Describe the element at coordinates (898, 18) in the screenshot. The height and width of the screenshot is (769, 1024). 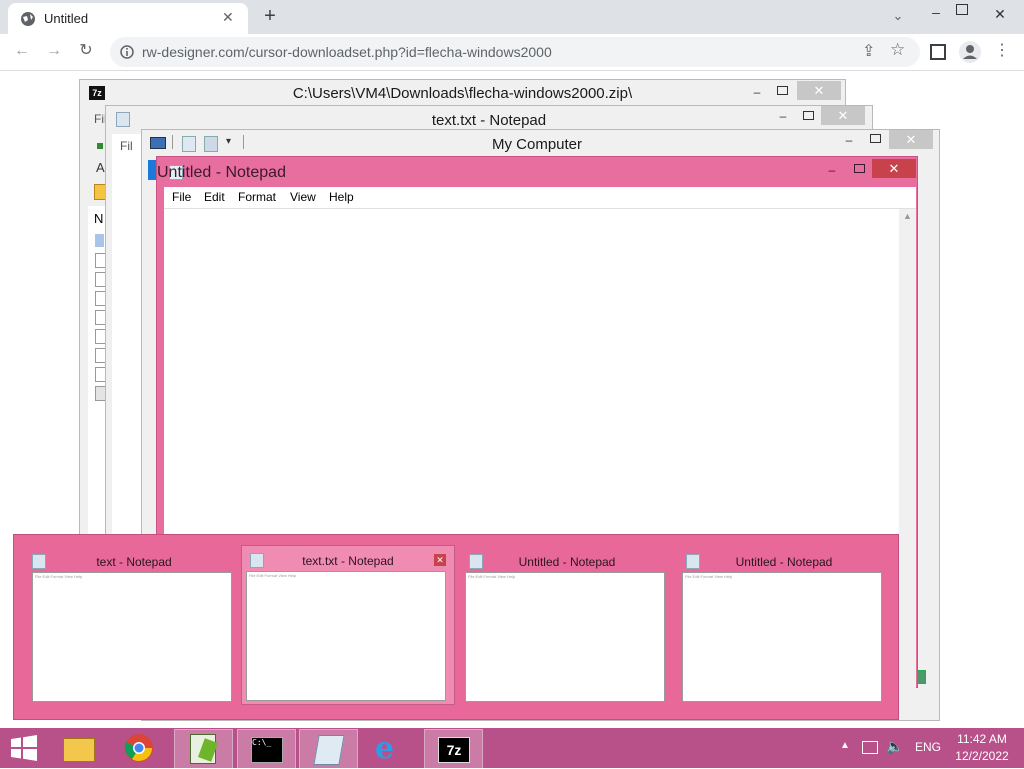
I see `tab-search-icon: ⌄` at that location.